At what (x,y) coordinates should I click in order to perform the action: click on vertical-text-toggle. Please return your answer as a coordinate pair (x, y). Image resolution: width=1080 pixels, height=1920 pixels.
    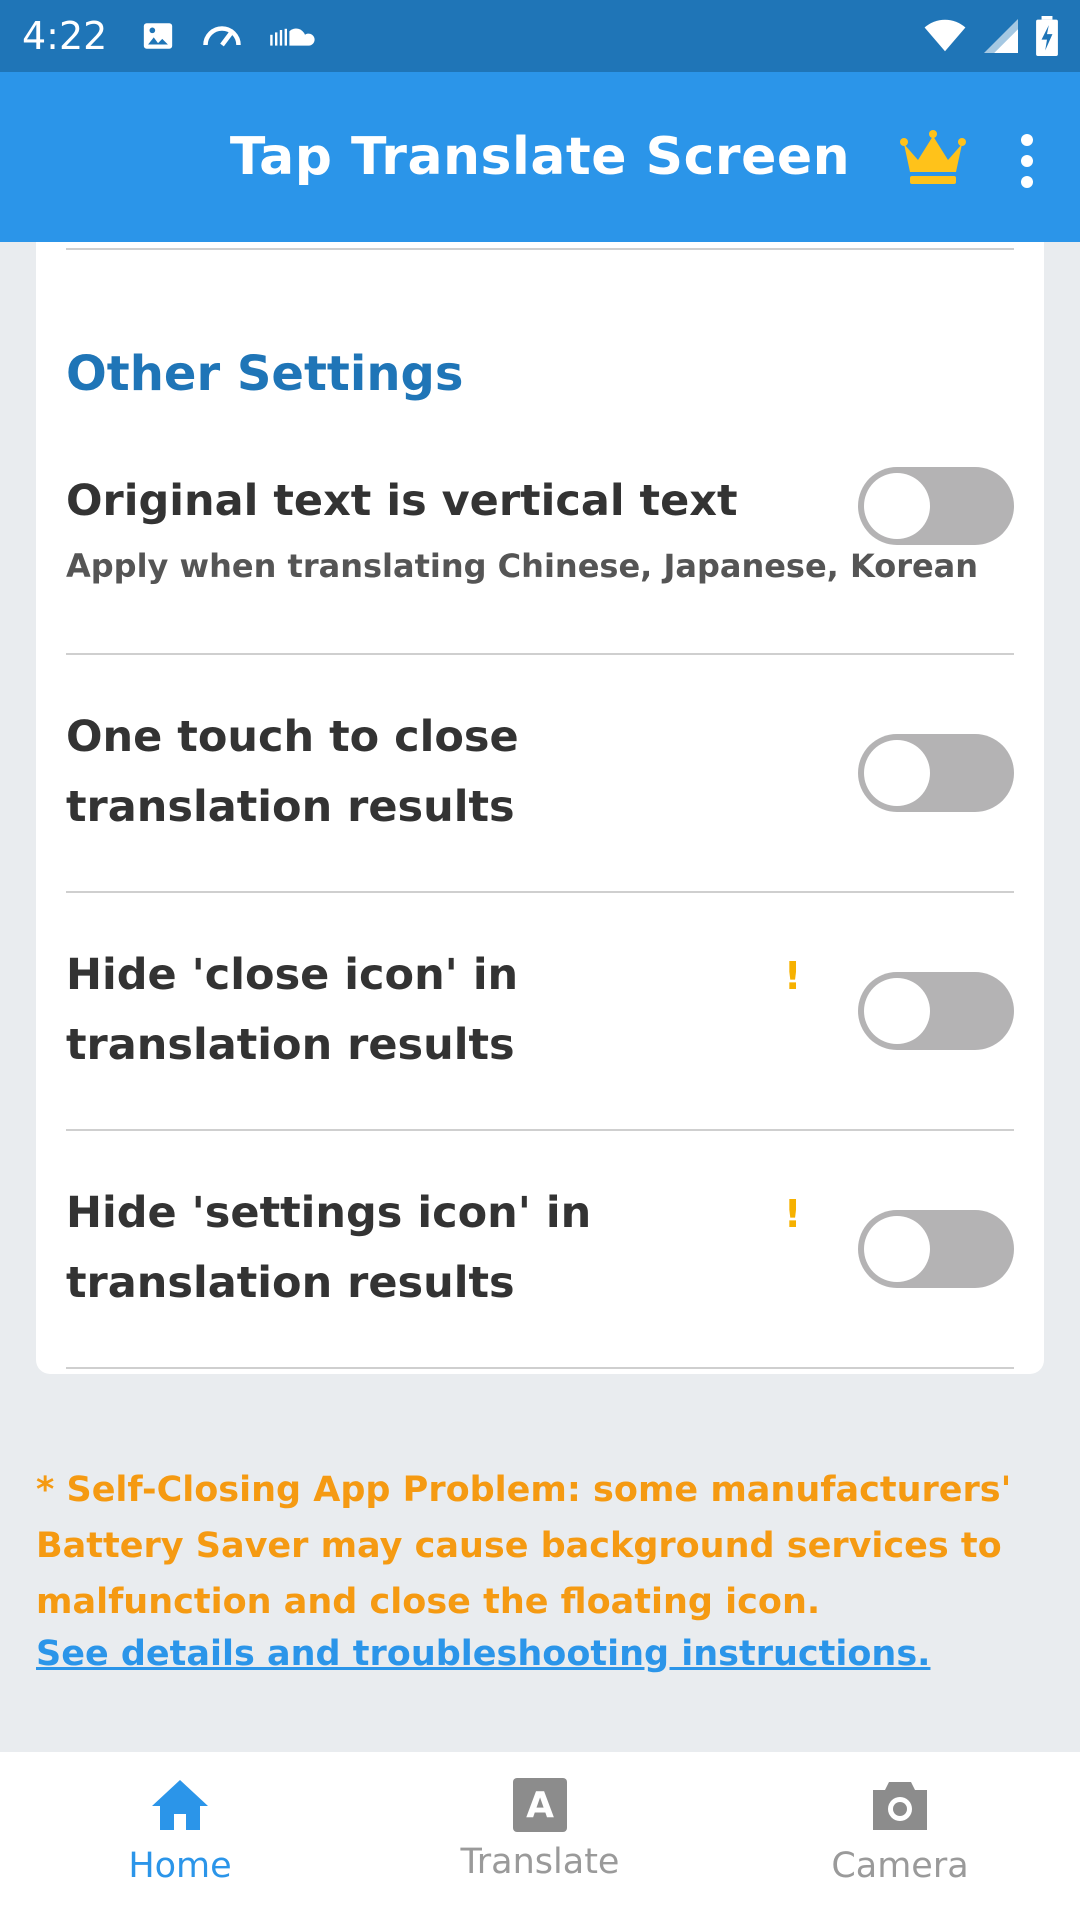
    Looking at the image, I should click on (936, 506).